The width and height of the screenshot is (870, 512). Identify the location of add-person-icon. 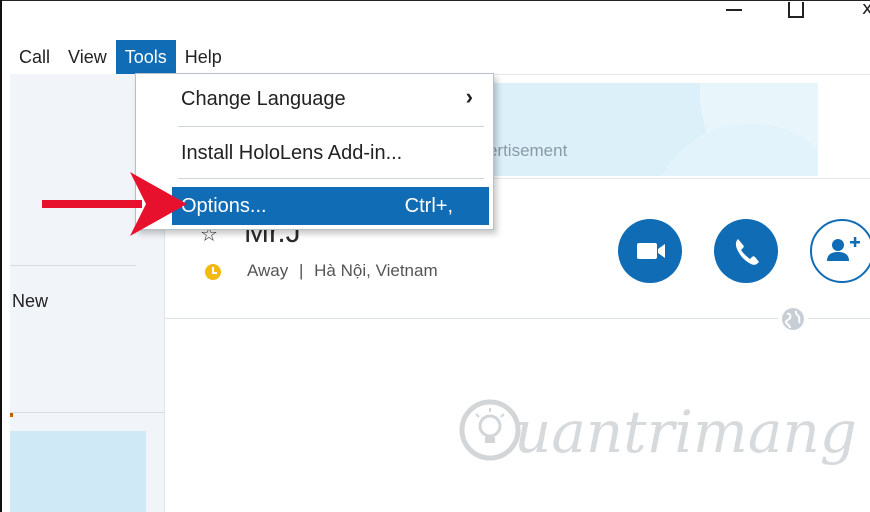
(843, 249).